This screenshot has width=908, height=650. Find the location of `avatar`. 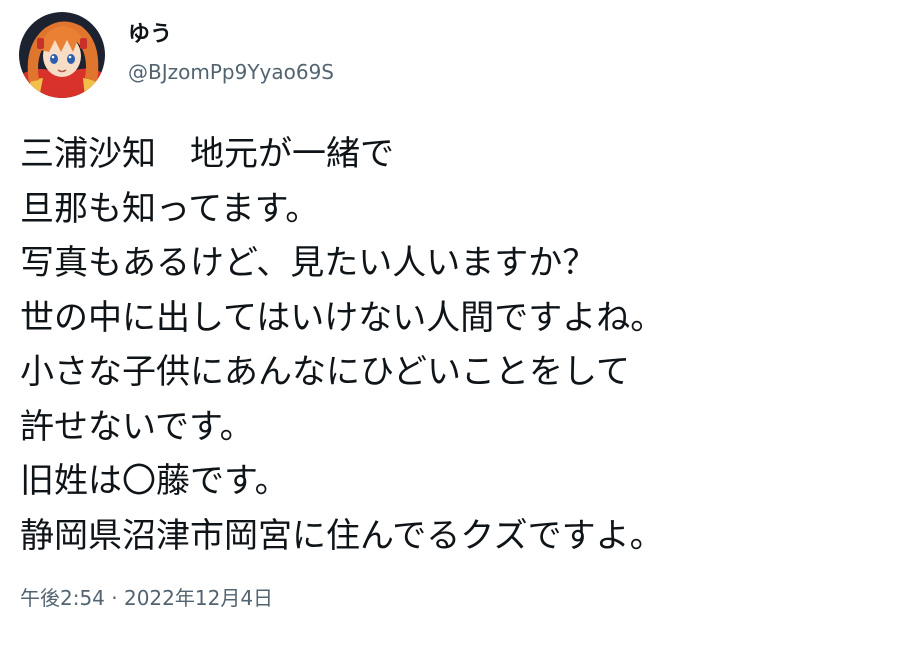

avatar is located at coordinates (62, 55).